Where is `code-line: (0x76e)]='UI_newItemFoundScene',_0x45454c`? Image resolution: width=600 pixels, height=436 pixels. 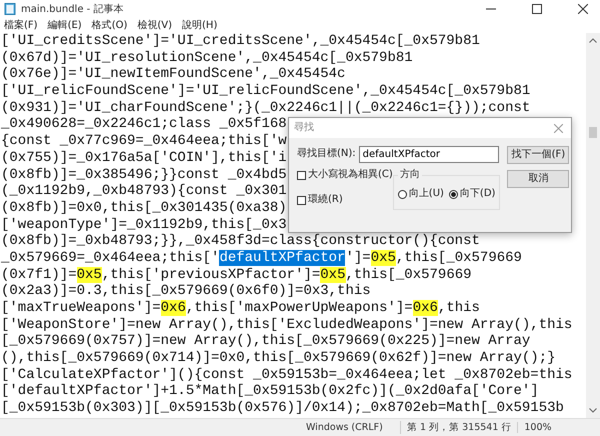
code-line: (0x76e)]='UI_newItemFoundScene',_0x45454c is located at coordinates (173, 75).